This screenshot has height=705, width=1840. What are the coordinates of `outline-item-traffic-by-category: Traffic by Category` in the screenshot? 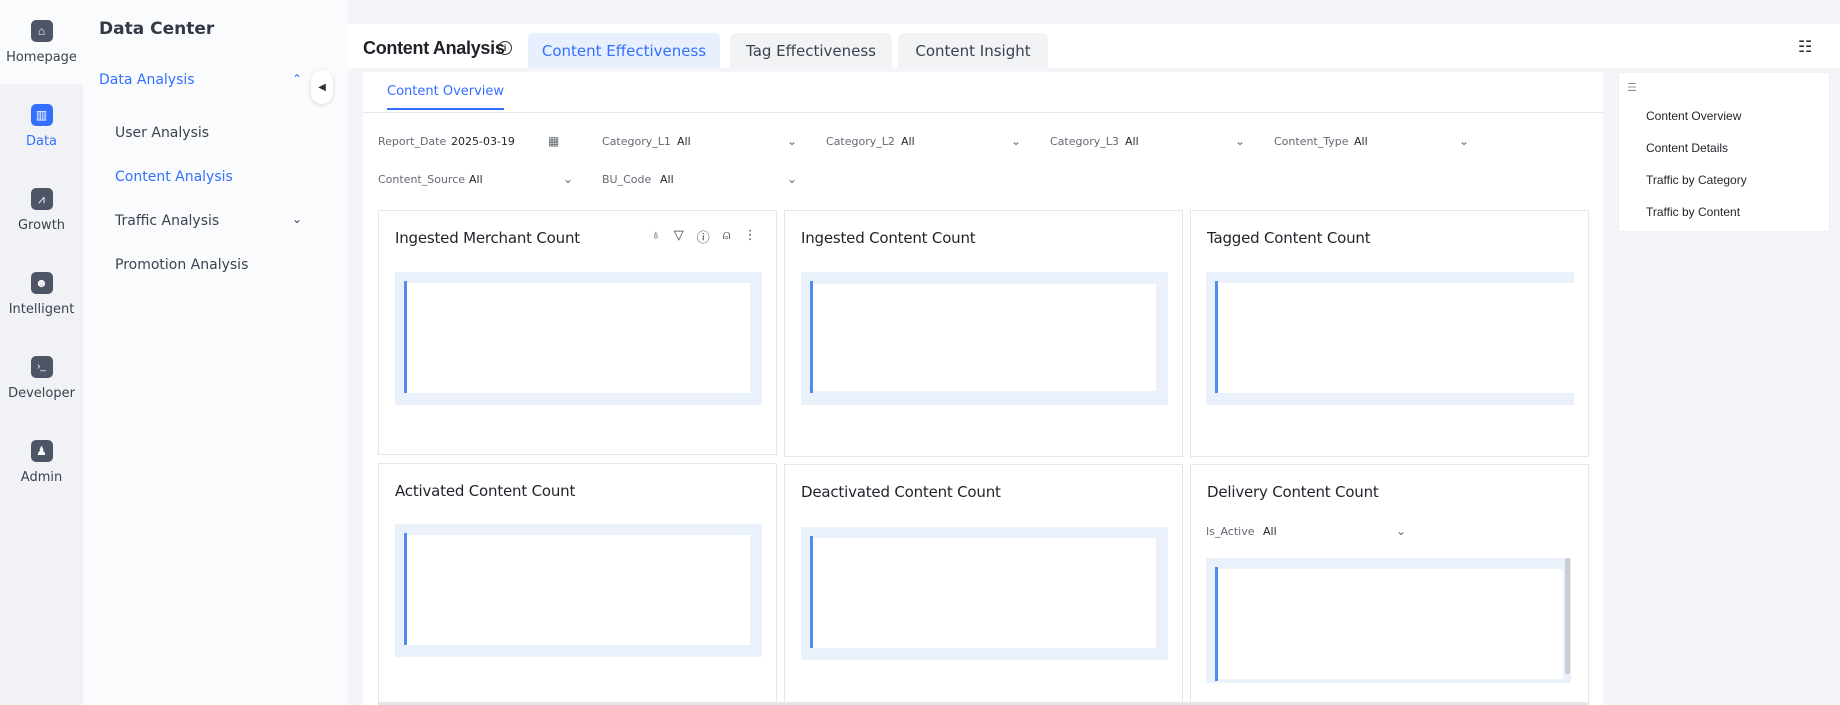 It's located at (1696, 180).